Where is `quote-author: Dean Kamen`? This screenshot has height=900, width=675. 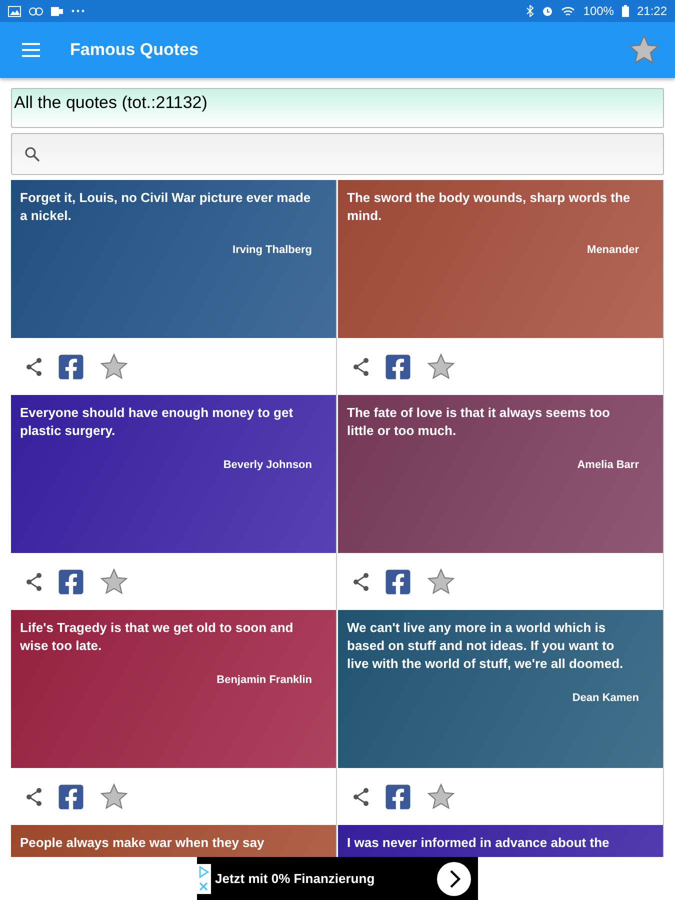 quote-author: Dean Kamen is located at coordinates (605, 698).